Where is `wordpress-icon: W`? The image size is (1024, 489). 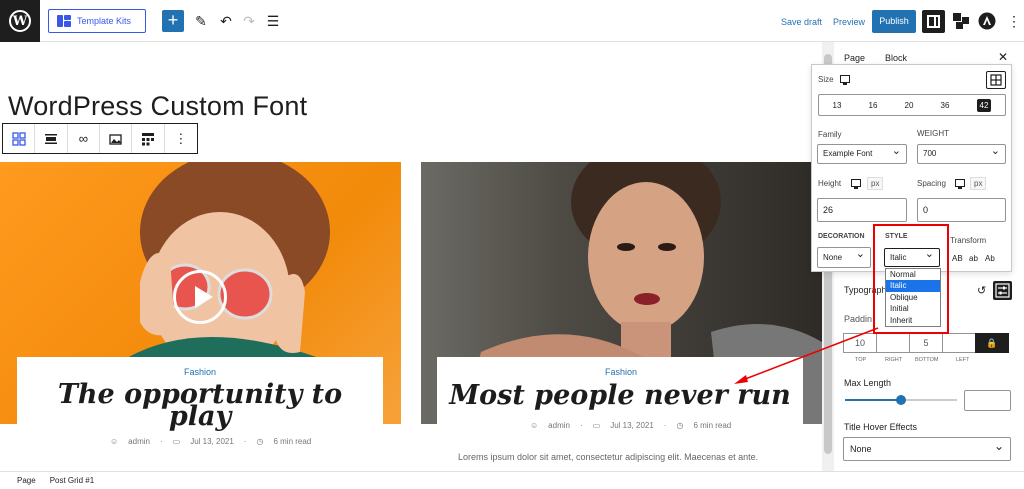 wordpress-icon: W is located at coordinates (20, 21).